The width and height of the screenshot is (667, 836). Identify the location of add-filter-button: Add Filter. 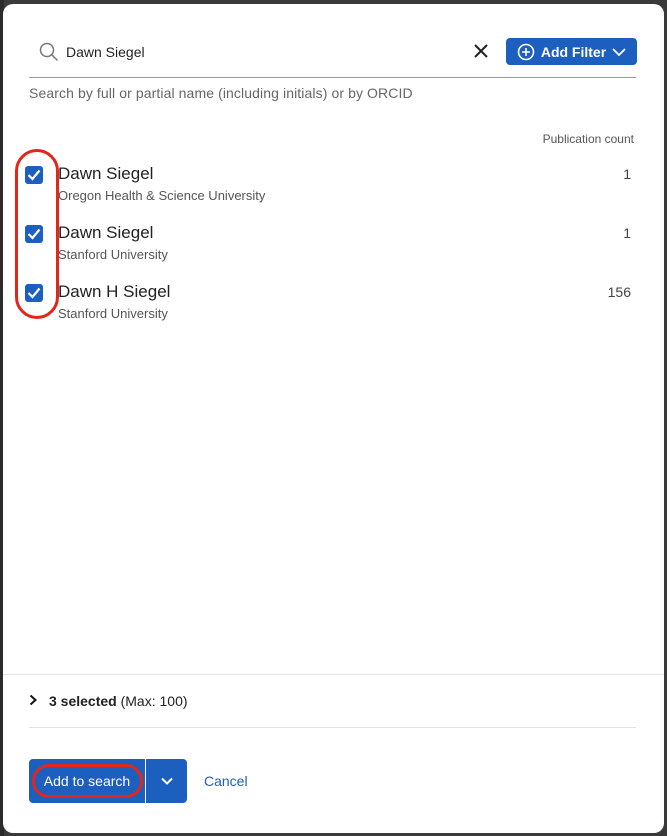
(571, 51).